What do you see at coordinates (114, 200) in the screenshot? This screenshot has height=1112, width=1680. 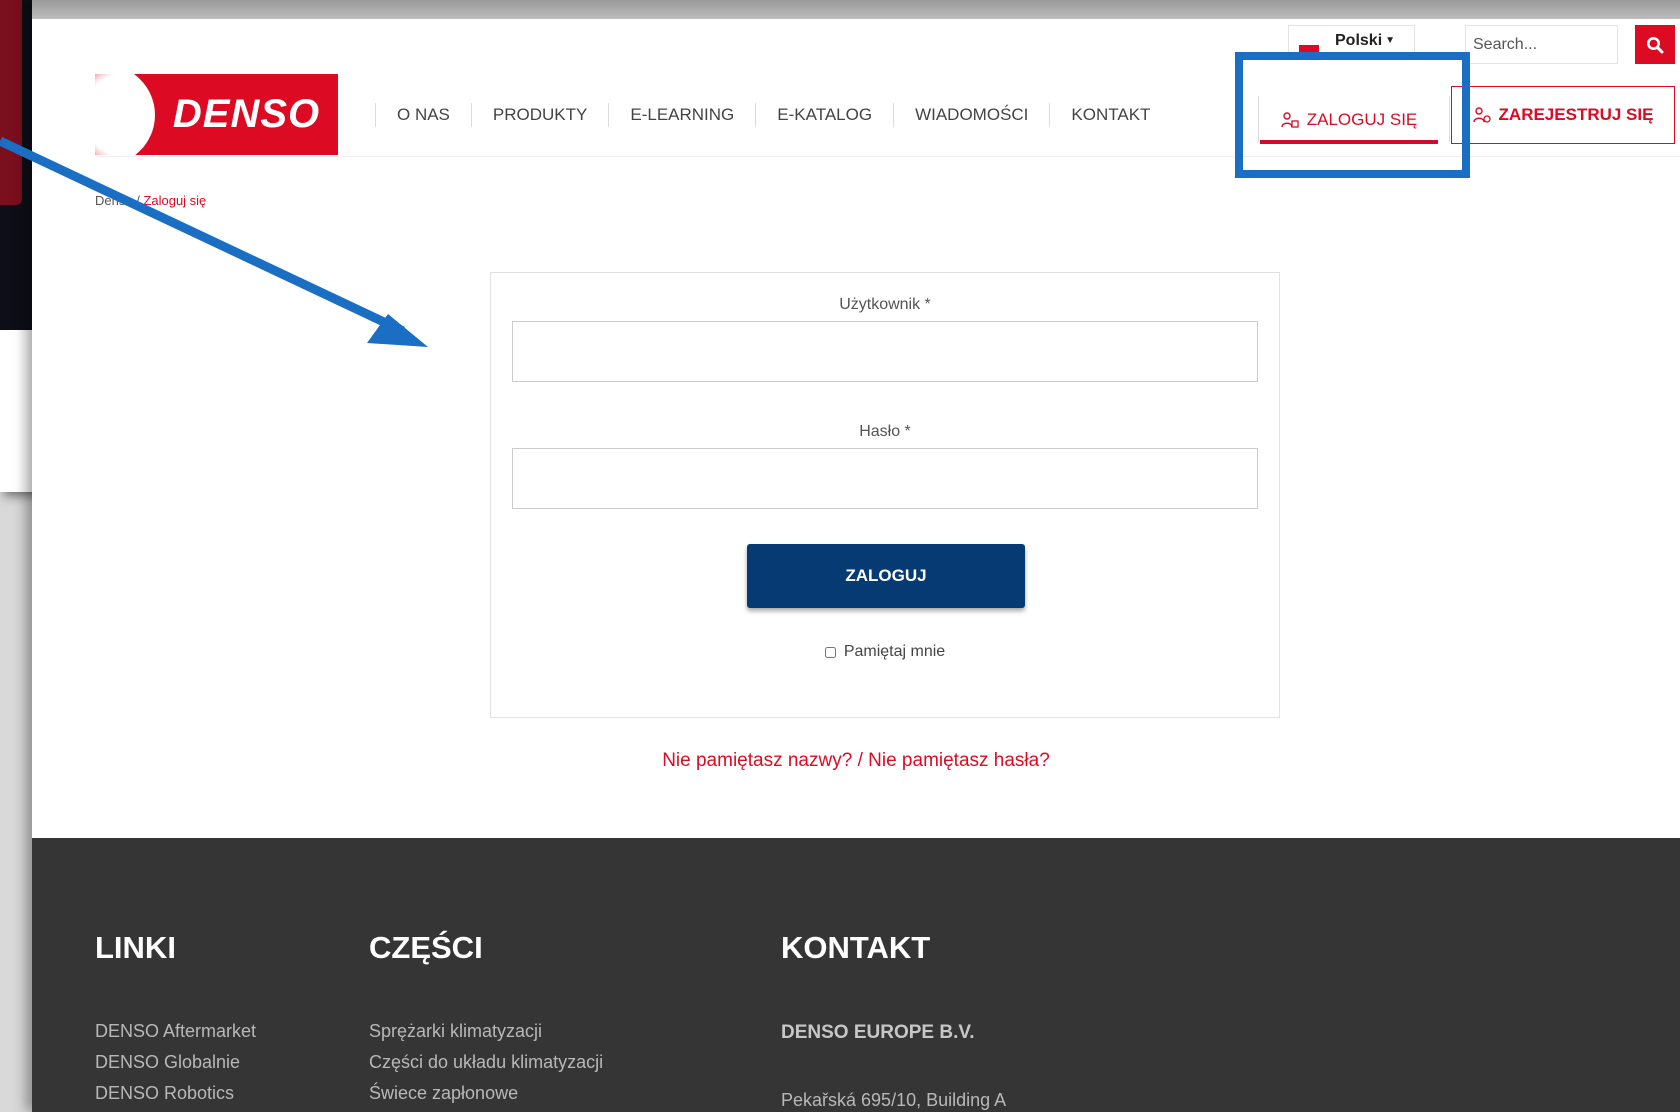 I see `breadcrumb-home: Denso` at bounding box center [114, 200].